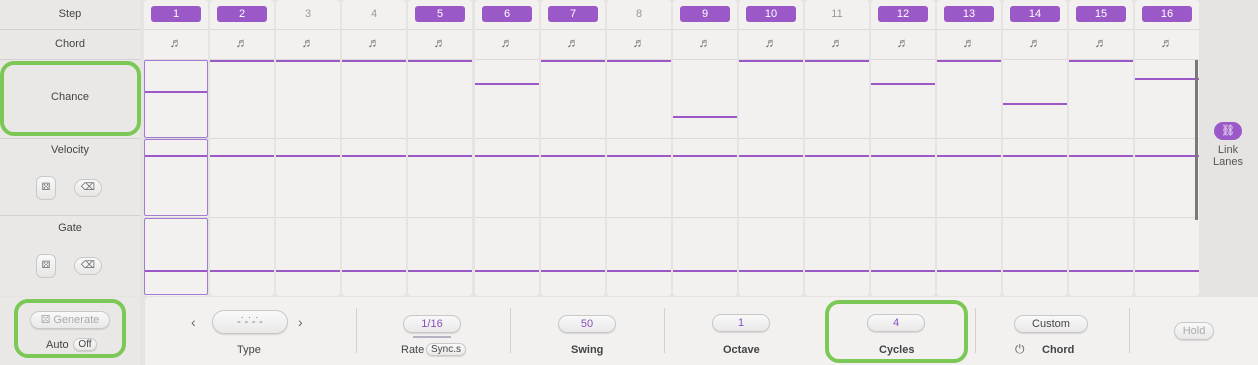  I want to click on step-toggle-15: 15, so click(1101, 14).